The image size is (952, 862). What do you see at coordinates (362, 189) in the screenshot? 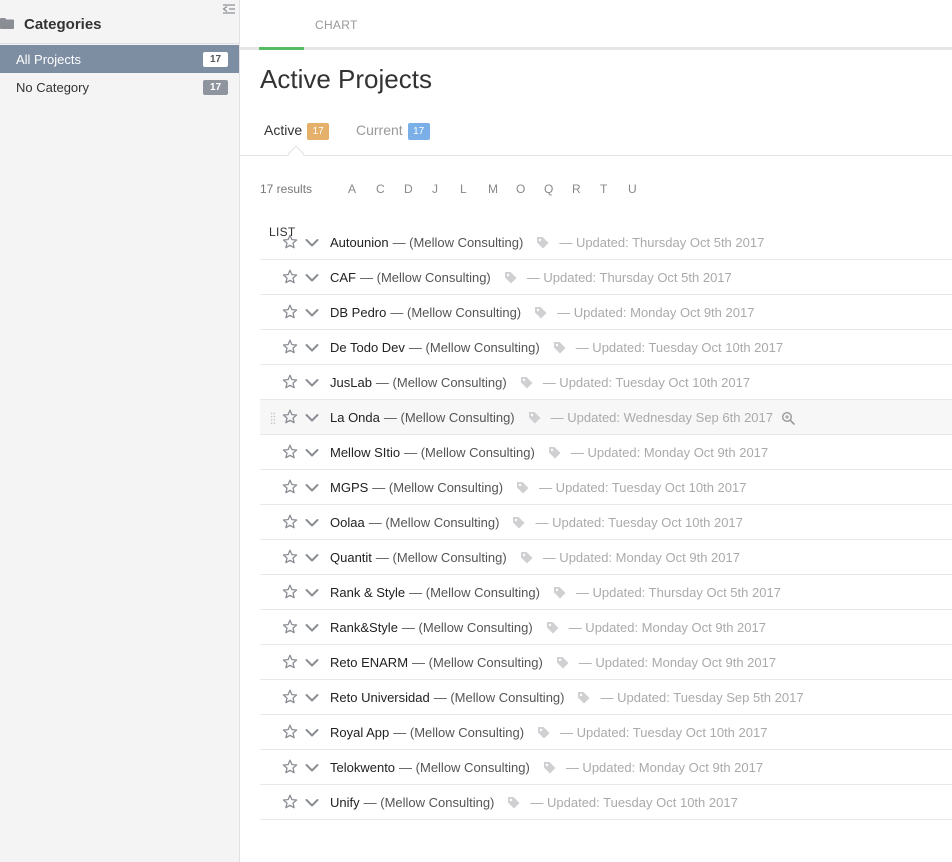
I see `letter-filter-a: A` at bounding box center [362, 189].